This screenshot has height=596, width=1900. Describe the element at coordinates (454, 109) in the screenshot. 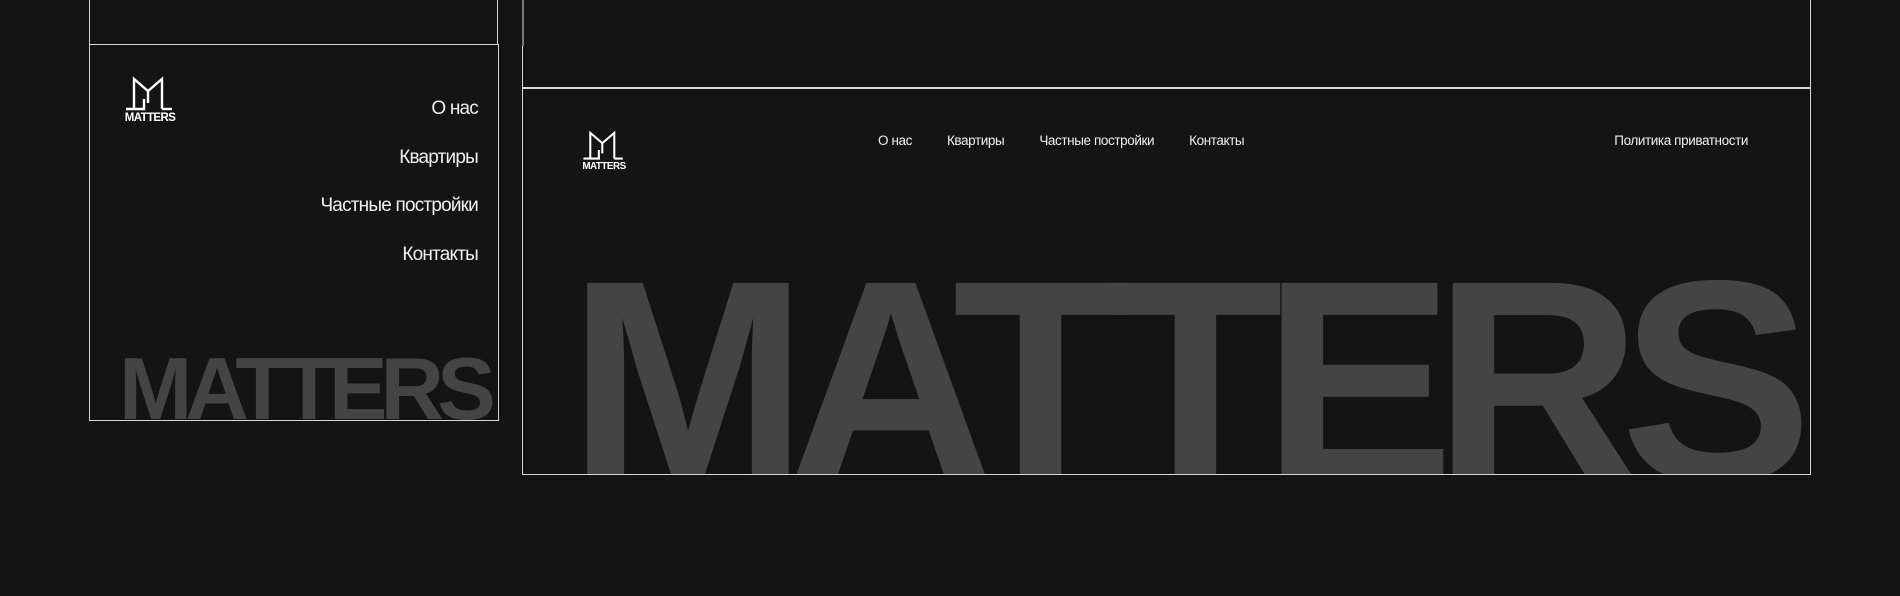

I see `mobile-nav-about: О нас` at that location.